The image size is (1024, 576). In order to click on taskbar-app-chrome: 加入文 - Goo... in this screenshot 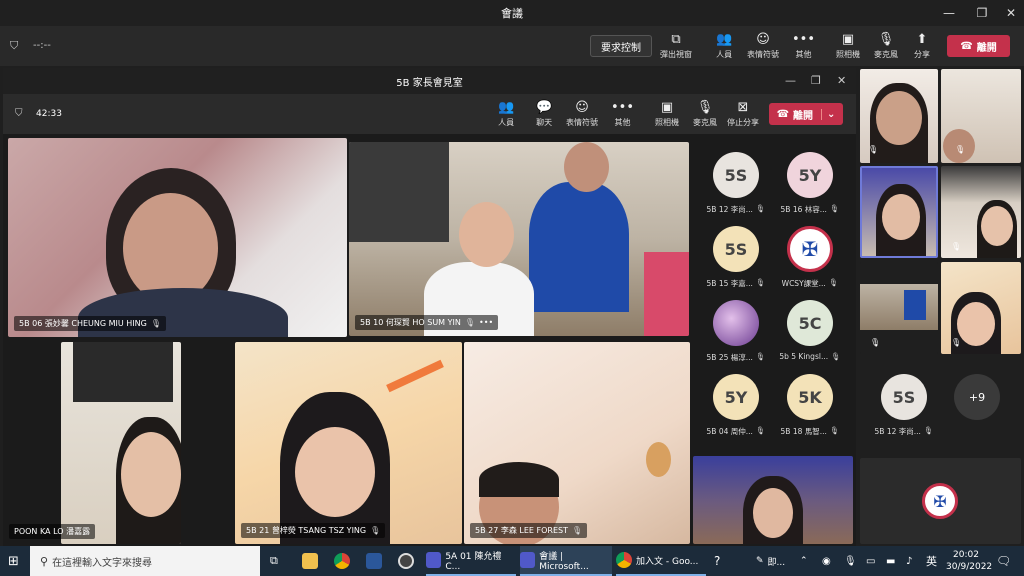, I will do `click(661, 561)`.